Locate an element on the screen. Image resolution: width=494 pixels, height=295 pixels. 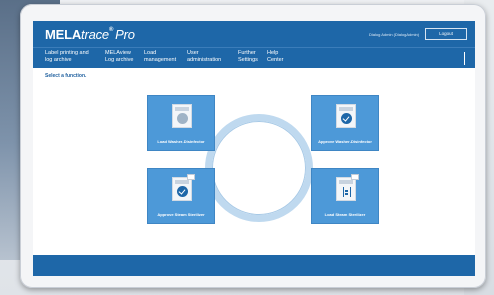
content-footer-gap is located at coordinates (254, 251).